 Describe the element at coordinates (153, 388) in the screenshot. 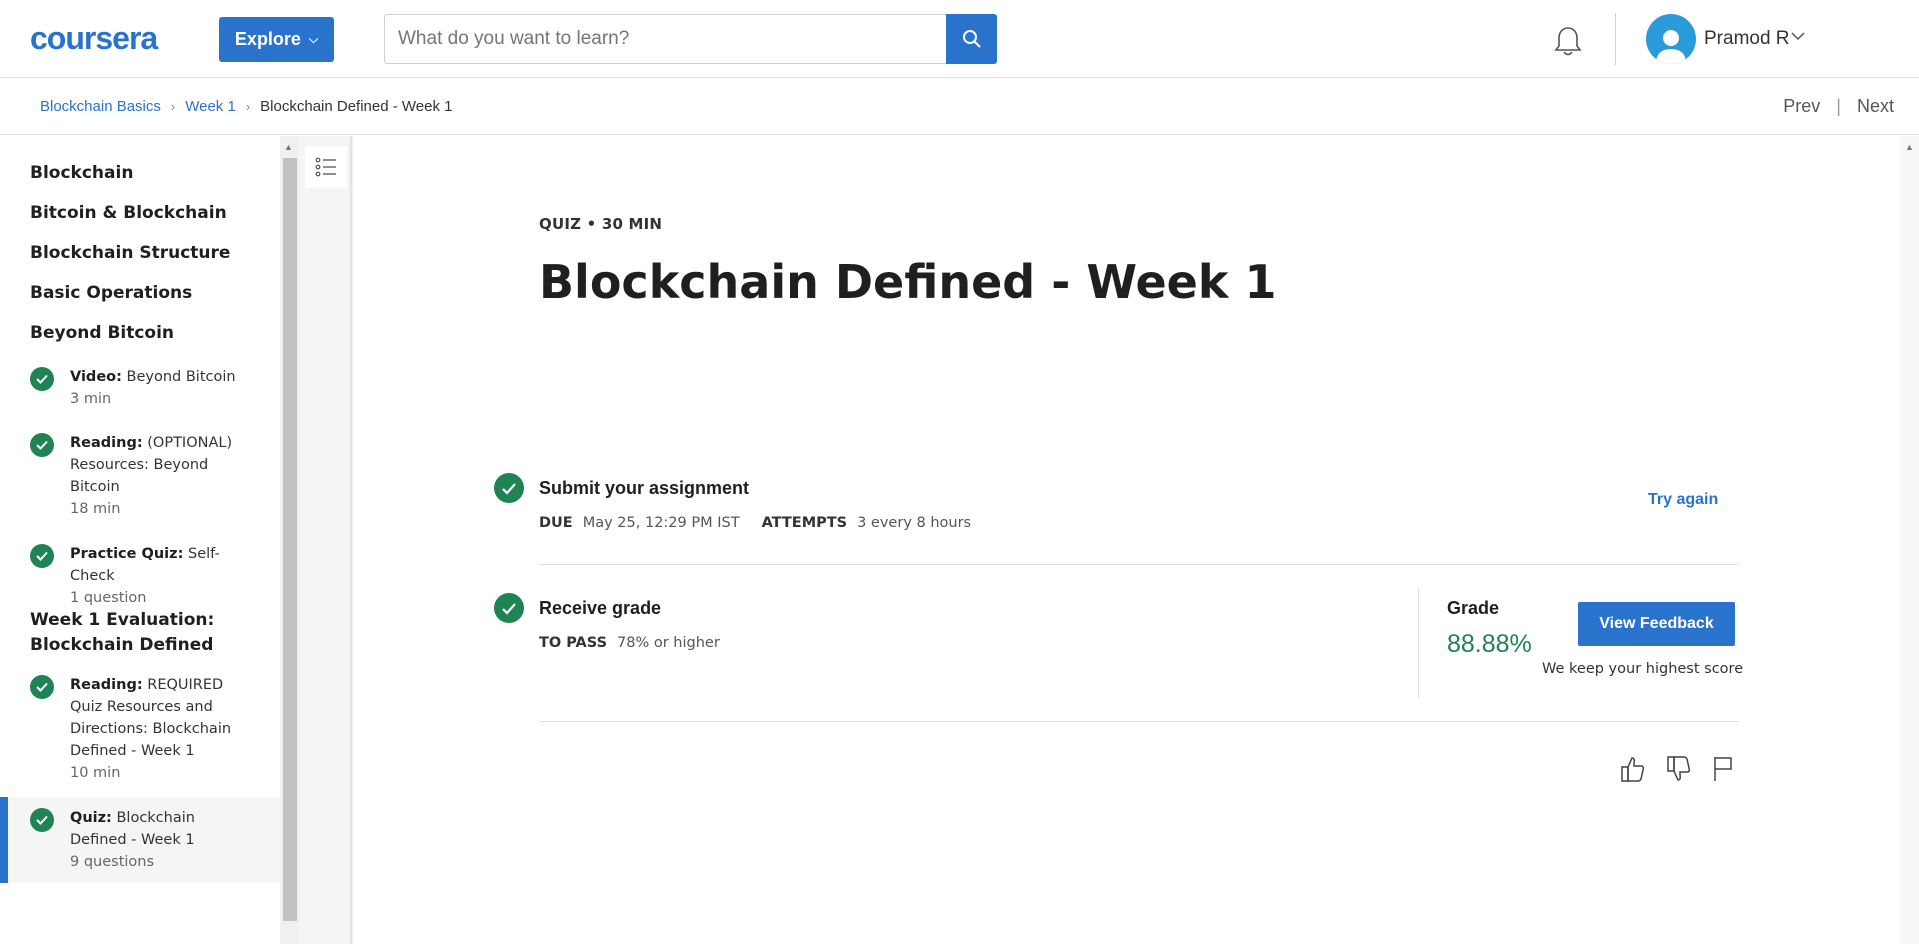

I see `sidebar-item-text: Video: Beyond Bitcoin 3 min` at that location.